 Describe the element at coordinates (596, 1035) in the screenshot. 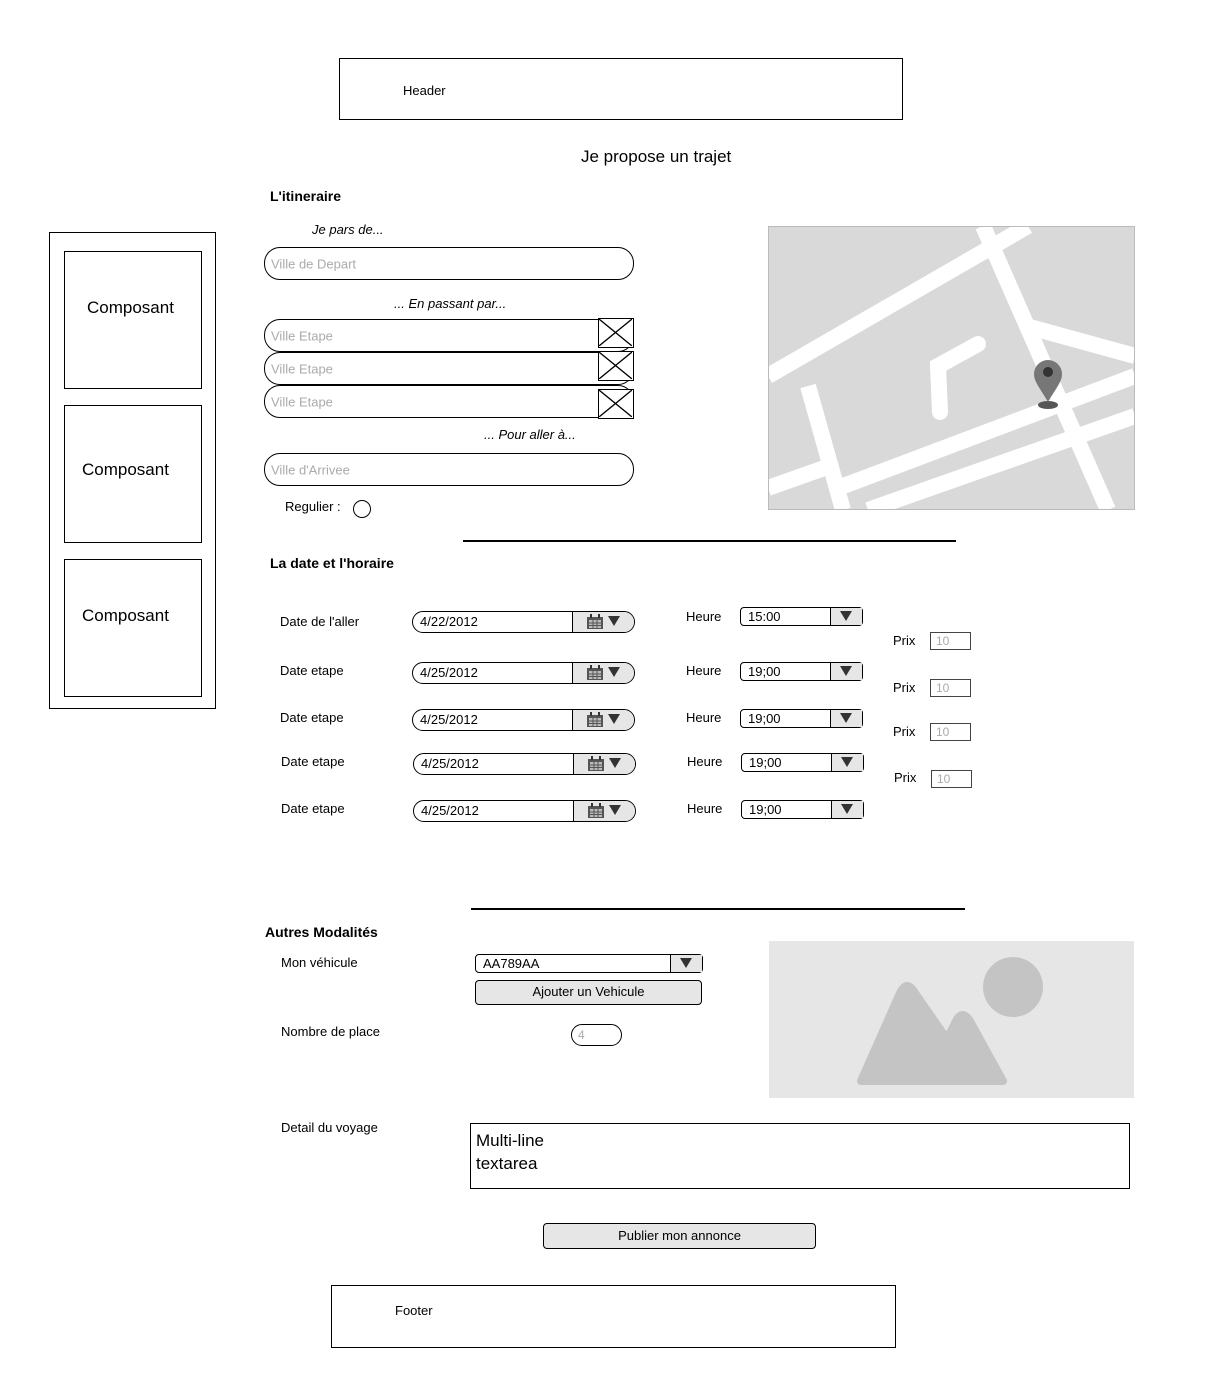

I see `seats-input: 4` at that location.